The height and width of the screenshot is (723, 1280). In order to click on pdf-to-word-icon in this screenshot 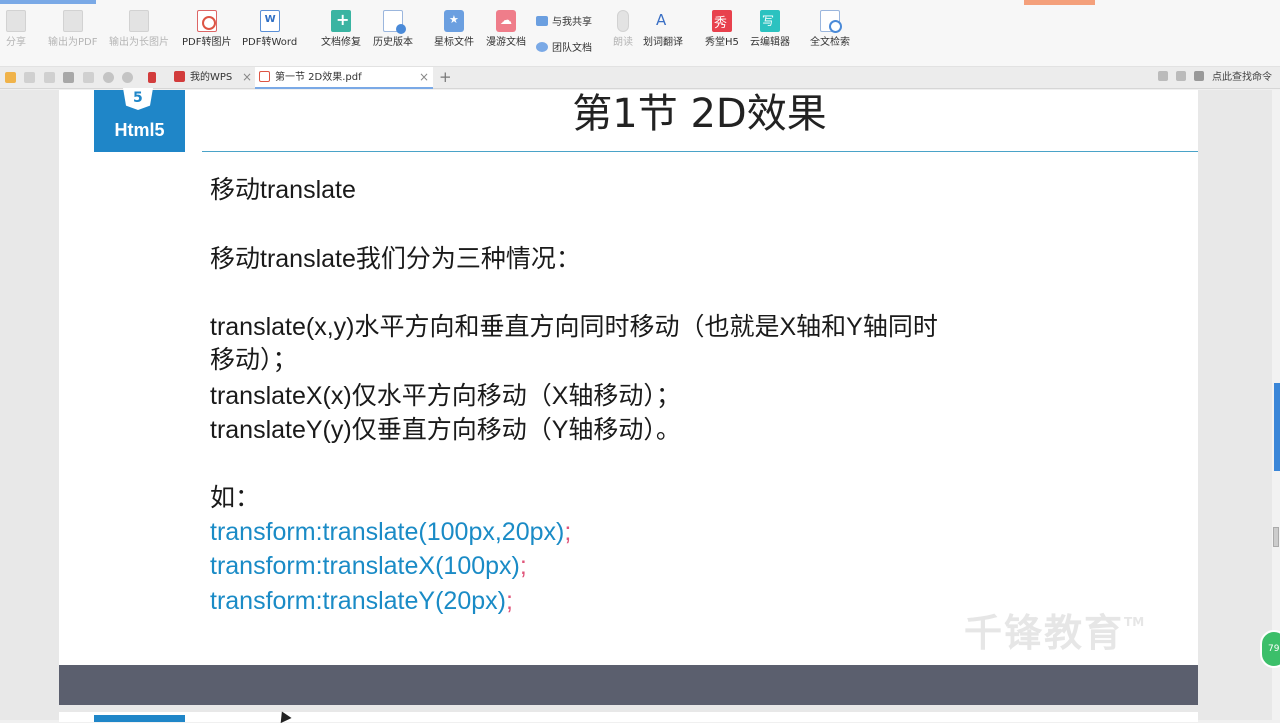, I will do `click(269, 21)`.